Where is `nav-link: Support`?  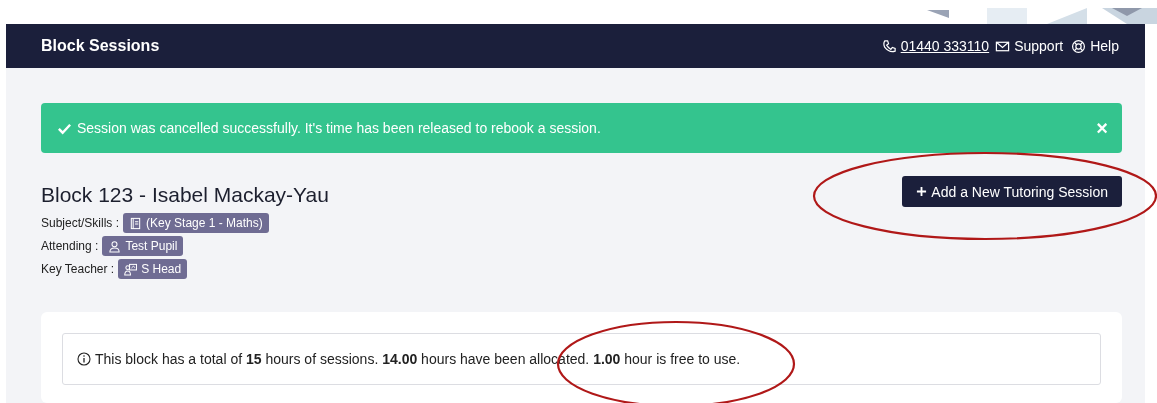
nav-link: Support is located at coordinates (1039, 46).